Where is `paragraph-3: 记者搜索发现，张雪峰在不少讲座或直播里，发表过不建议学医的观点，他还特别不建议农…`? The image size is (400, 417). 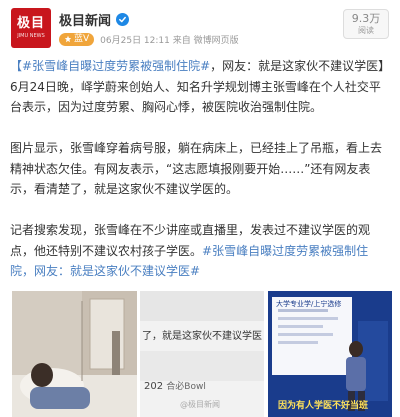 paragraph-3: 记者搜索发现，张雪峰在不少讲座或直播里，发表过不建议学医的观点，他还特别不建议农… is located at coordinates (201, 251).